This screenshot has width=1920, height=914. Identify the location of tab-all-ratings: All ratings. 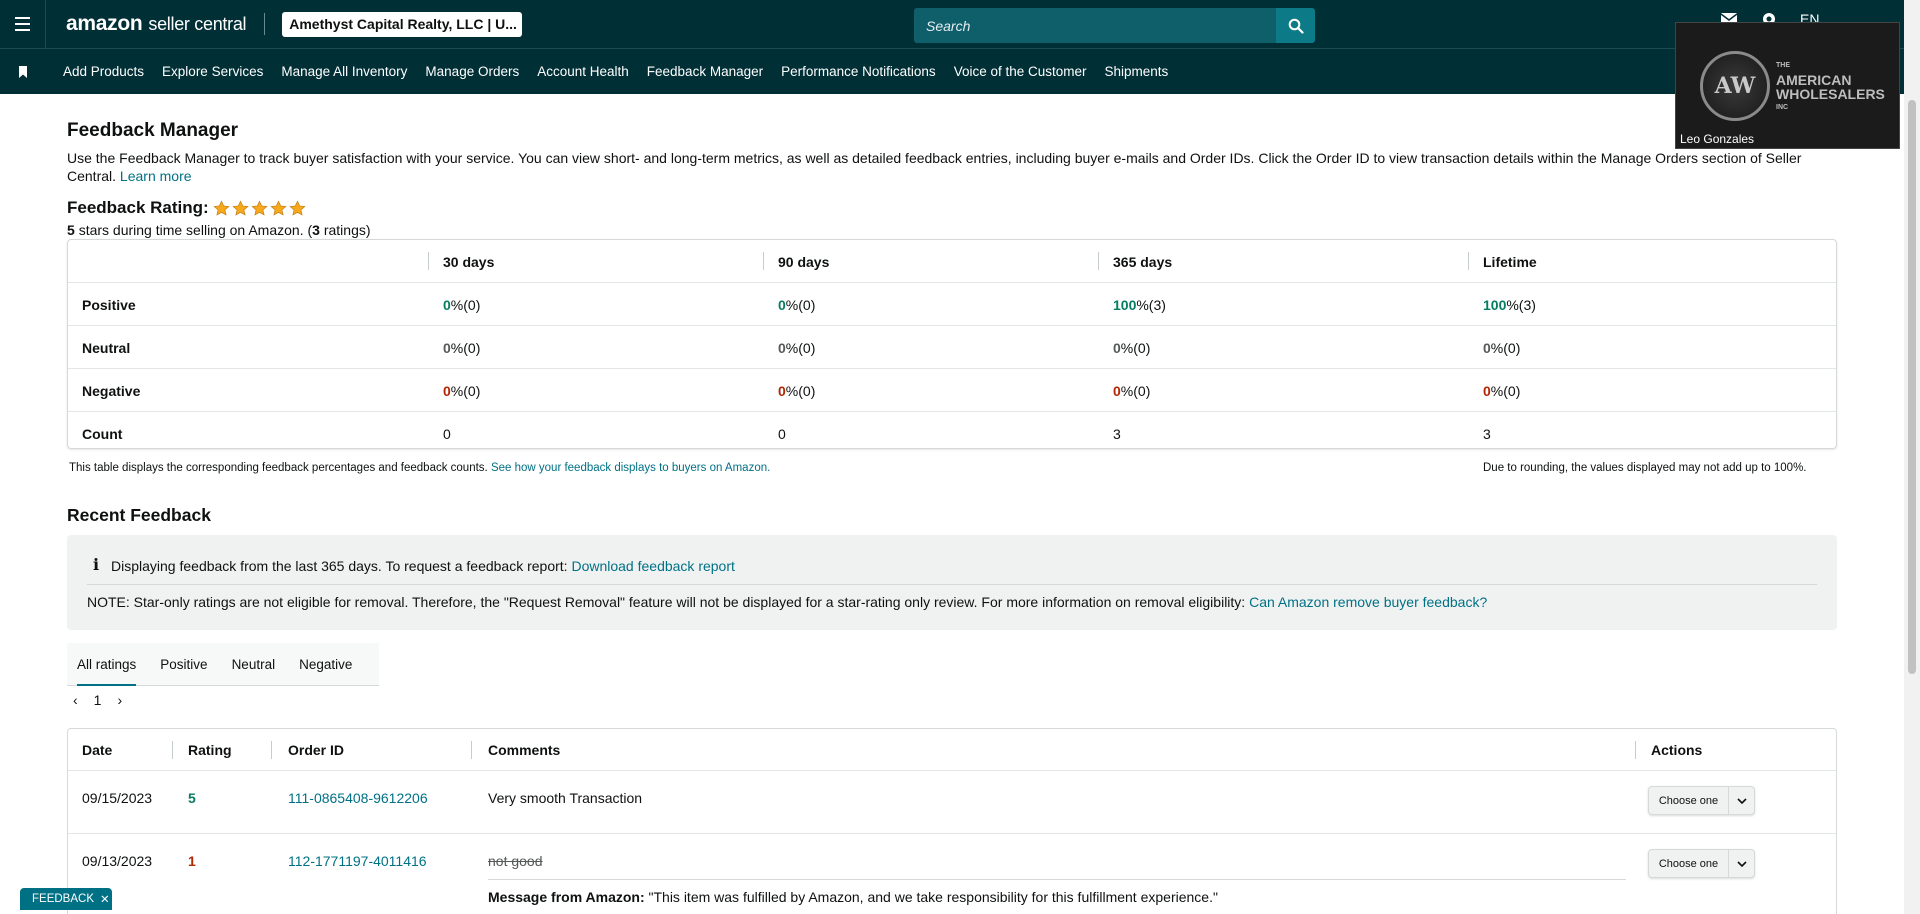
(107, 664).